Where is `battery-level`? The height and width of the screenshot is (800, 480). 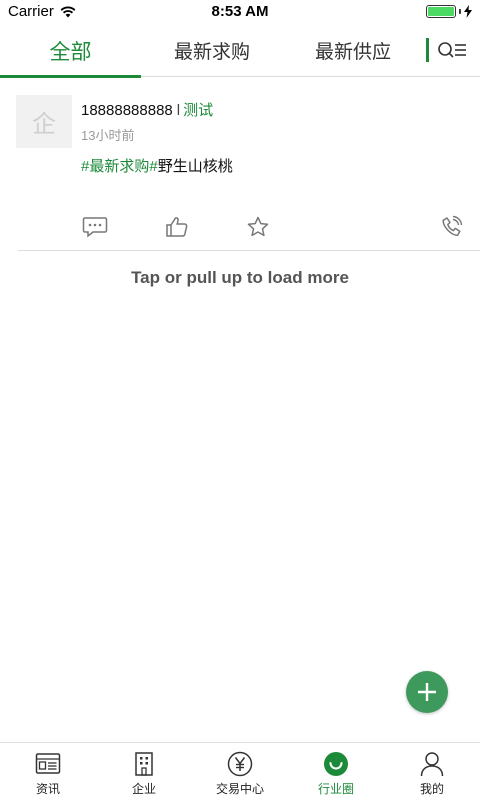 battery-level is located at coordinates (441, 11).